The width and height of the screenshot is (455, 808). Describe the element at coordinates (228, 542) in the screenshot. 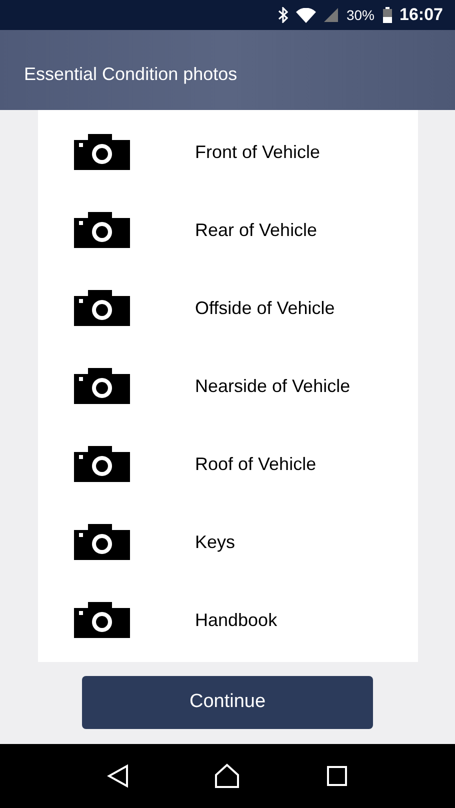

I see `photo-item: Keys` at that location.